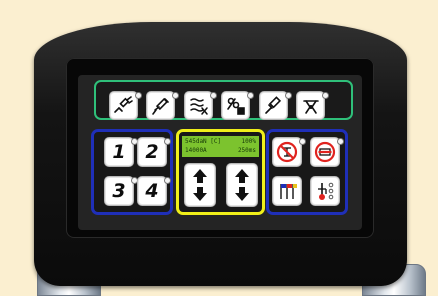 Image resolution: width=438 pixels, height=296 pixels. I want to click on lcd-time-value: 250ms, so click(246, 150).